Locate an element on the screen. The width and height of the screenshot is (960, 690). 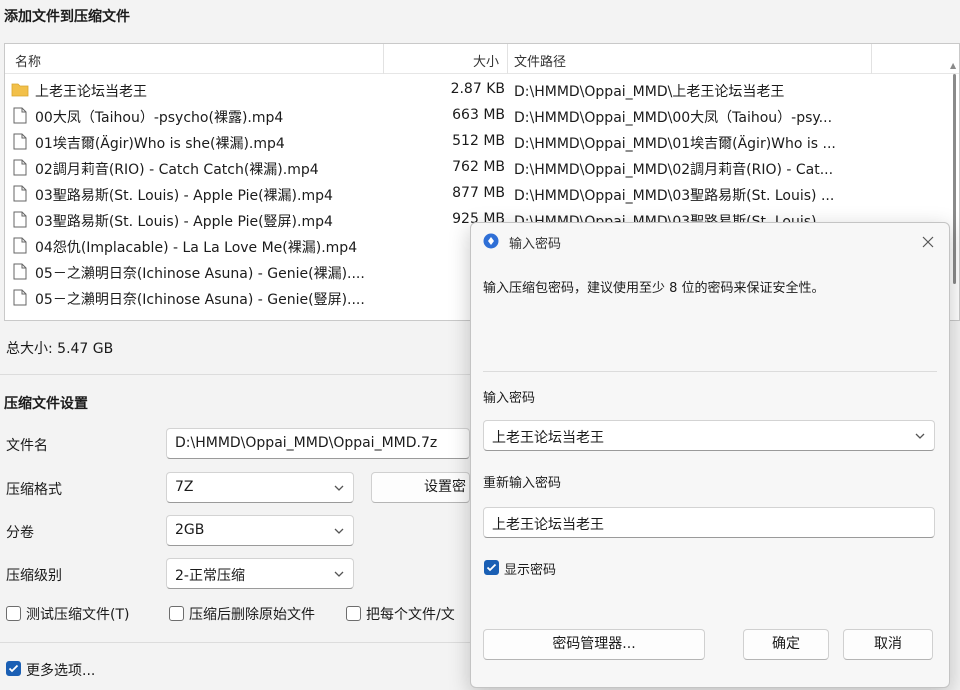
set-password-button: 设置密 is located at coordinates (420, 487).